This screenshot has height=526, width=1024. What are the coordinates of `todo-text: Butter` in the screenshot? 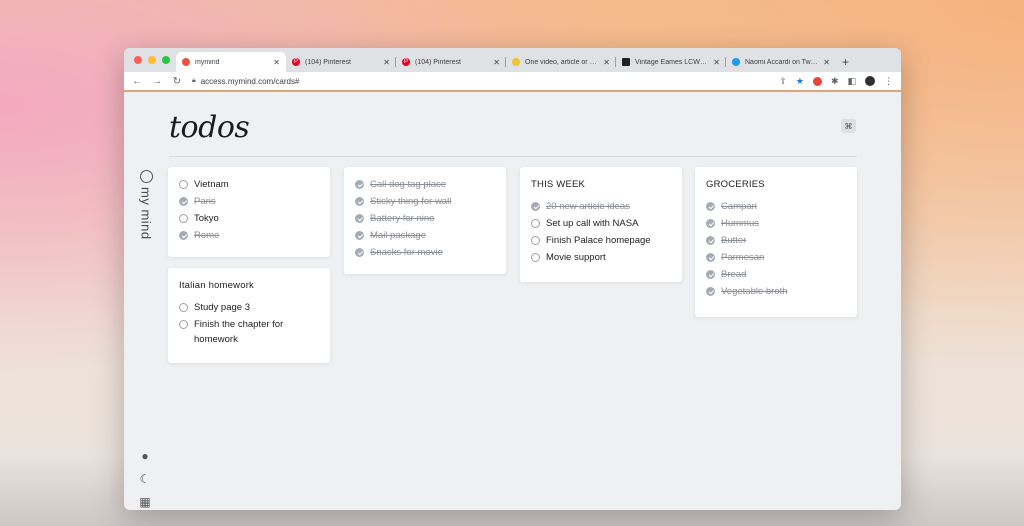 It's located at (734, 240).